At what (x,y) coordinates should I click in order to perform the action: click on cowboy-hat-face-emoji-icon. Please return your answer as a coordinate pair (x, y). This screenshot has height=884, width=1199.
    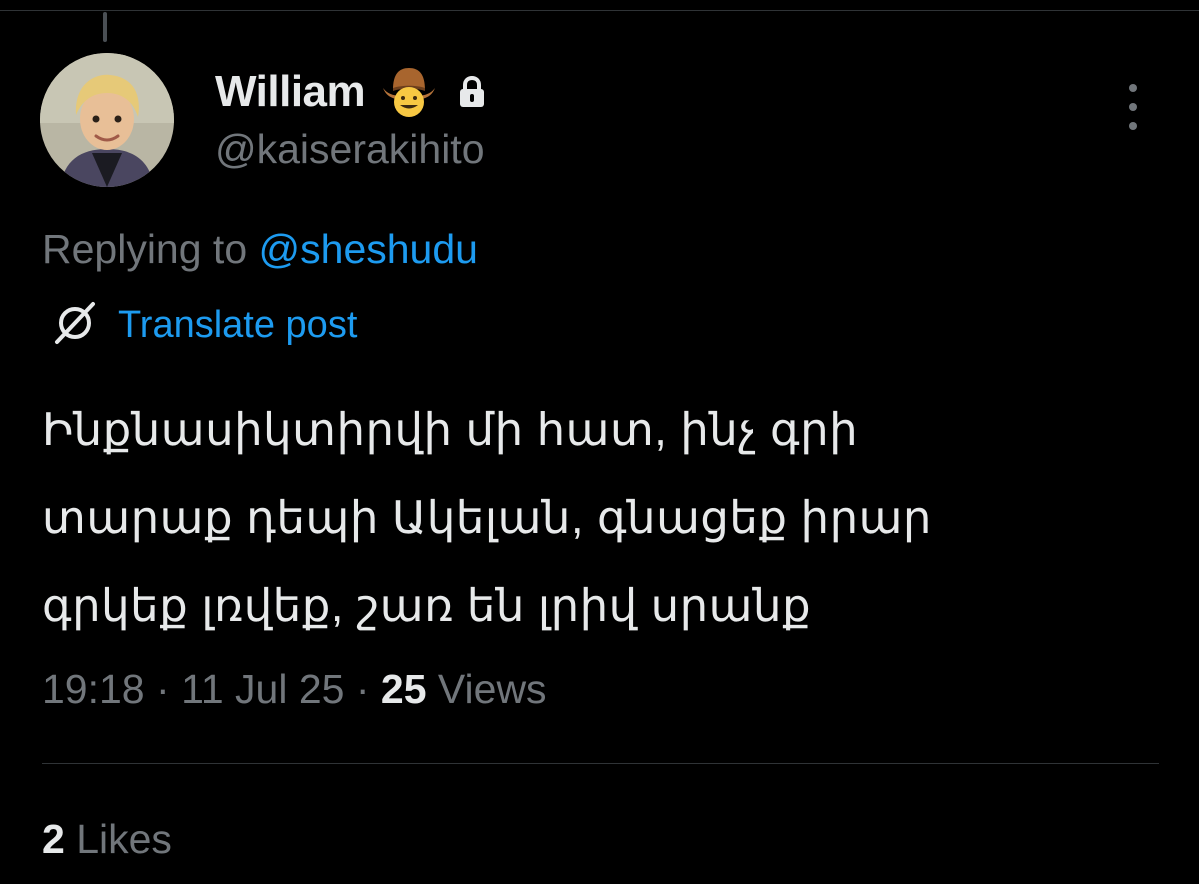
    Looking at the image, I should click on (409, 92).